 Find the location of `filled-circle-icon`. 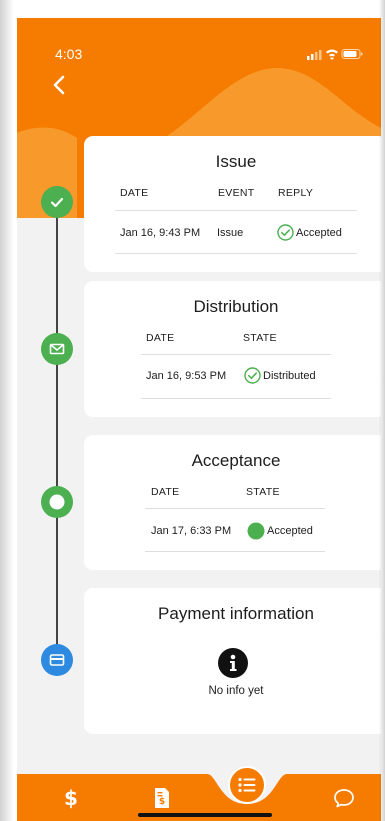

filled-circle-icon is located at coordinates (256, 531).